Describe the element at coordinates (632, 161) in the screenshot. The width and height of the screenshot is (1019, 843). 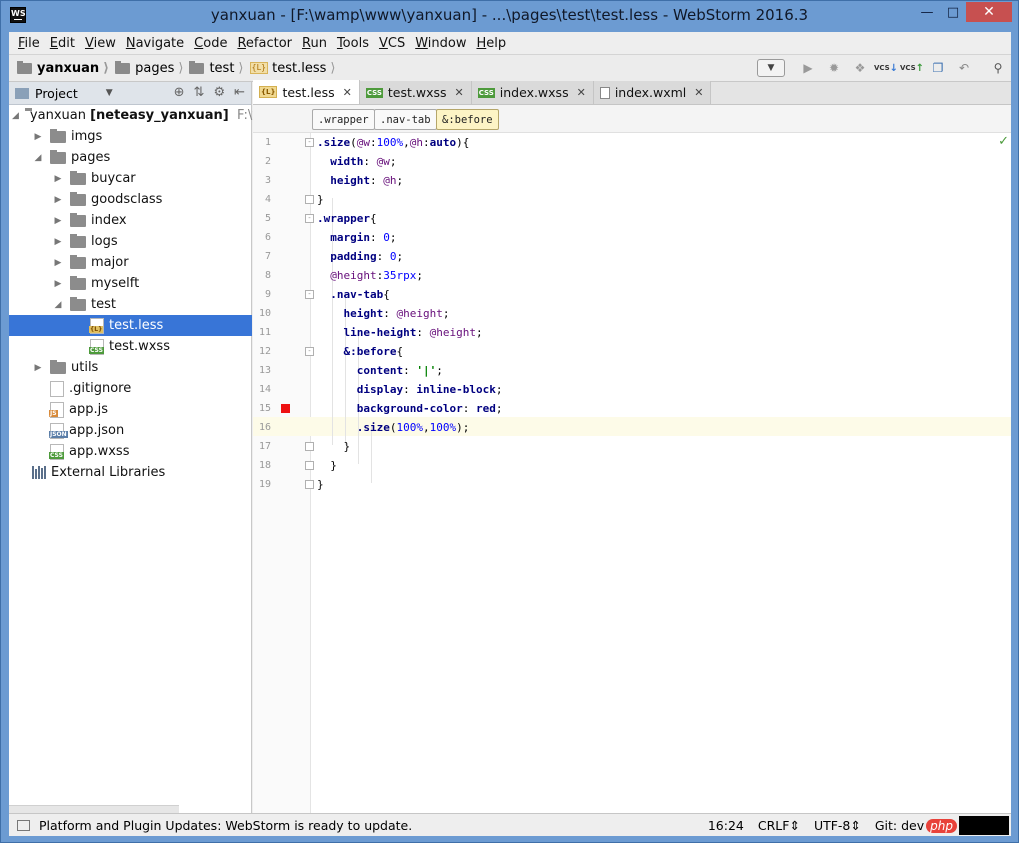
I see `code-line: 2 width: @w;` at that location.